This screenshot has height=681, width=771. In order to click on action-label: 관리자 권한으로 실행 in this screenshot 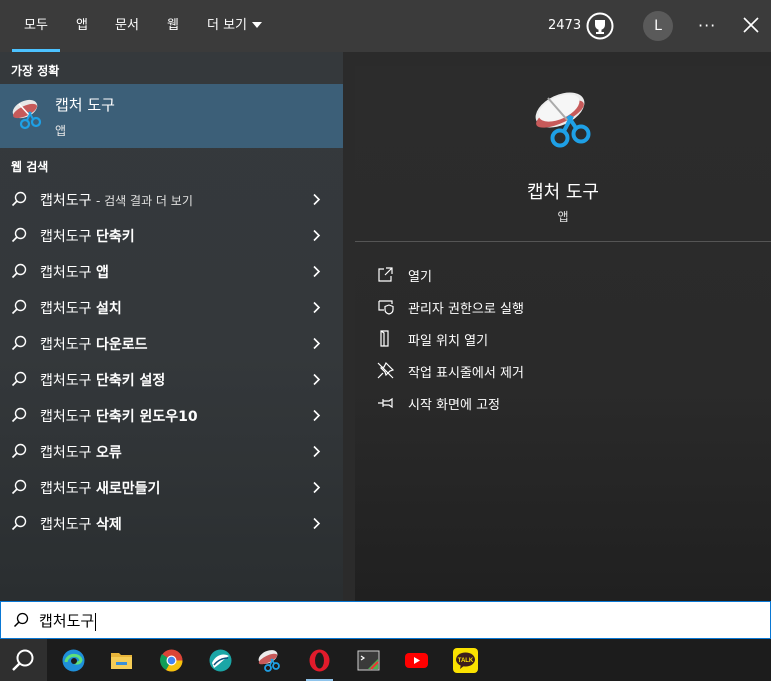, I will do `click(466, 309)`.